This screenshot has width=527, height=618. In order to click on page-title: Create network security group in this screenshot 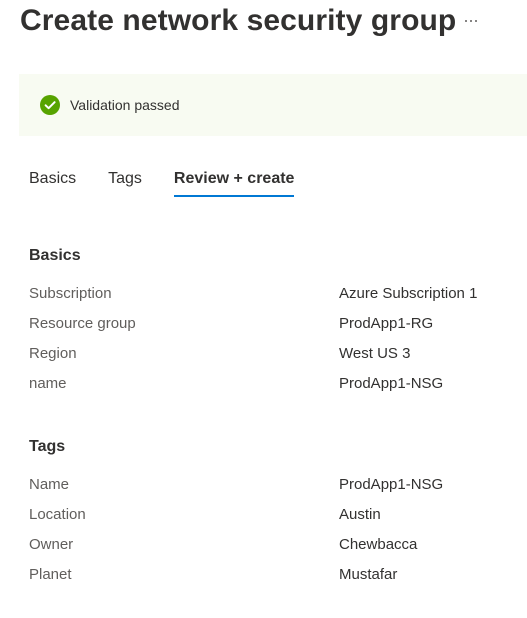, I will do `click(238, 20)`.